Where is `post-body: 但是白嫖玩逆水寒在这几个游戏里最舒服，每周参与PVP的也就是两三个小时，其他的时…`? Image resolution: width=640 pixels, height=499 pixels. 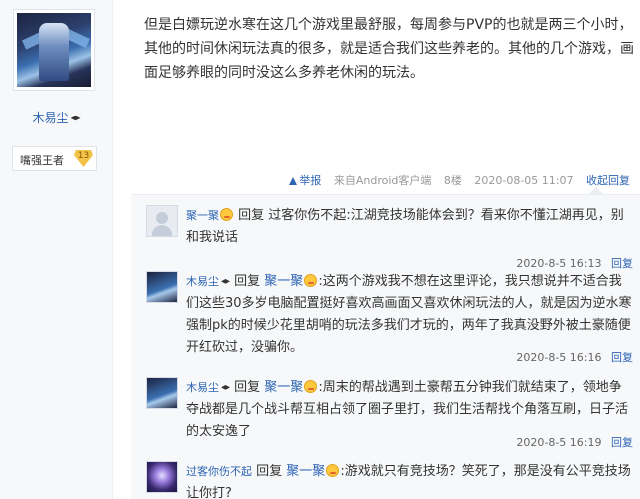
post-body: 但是白嫖玩逆水寒在这几个游戏里最舒服，每周参与PVP的也就是两三个小时，其他的时… is located at coordinates (389, 49).